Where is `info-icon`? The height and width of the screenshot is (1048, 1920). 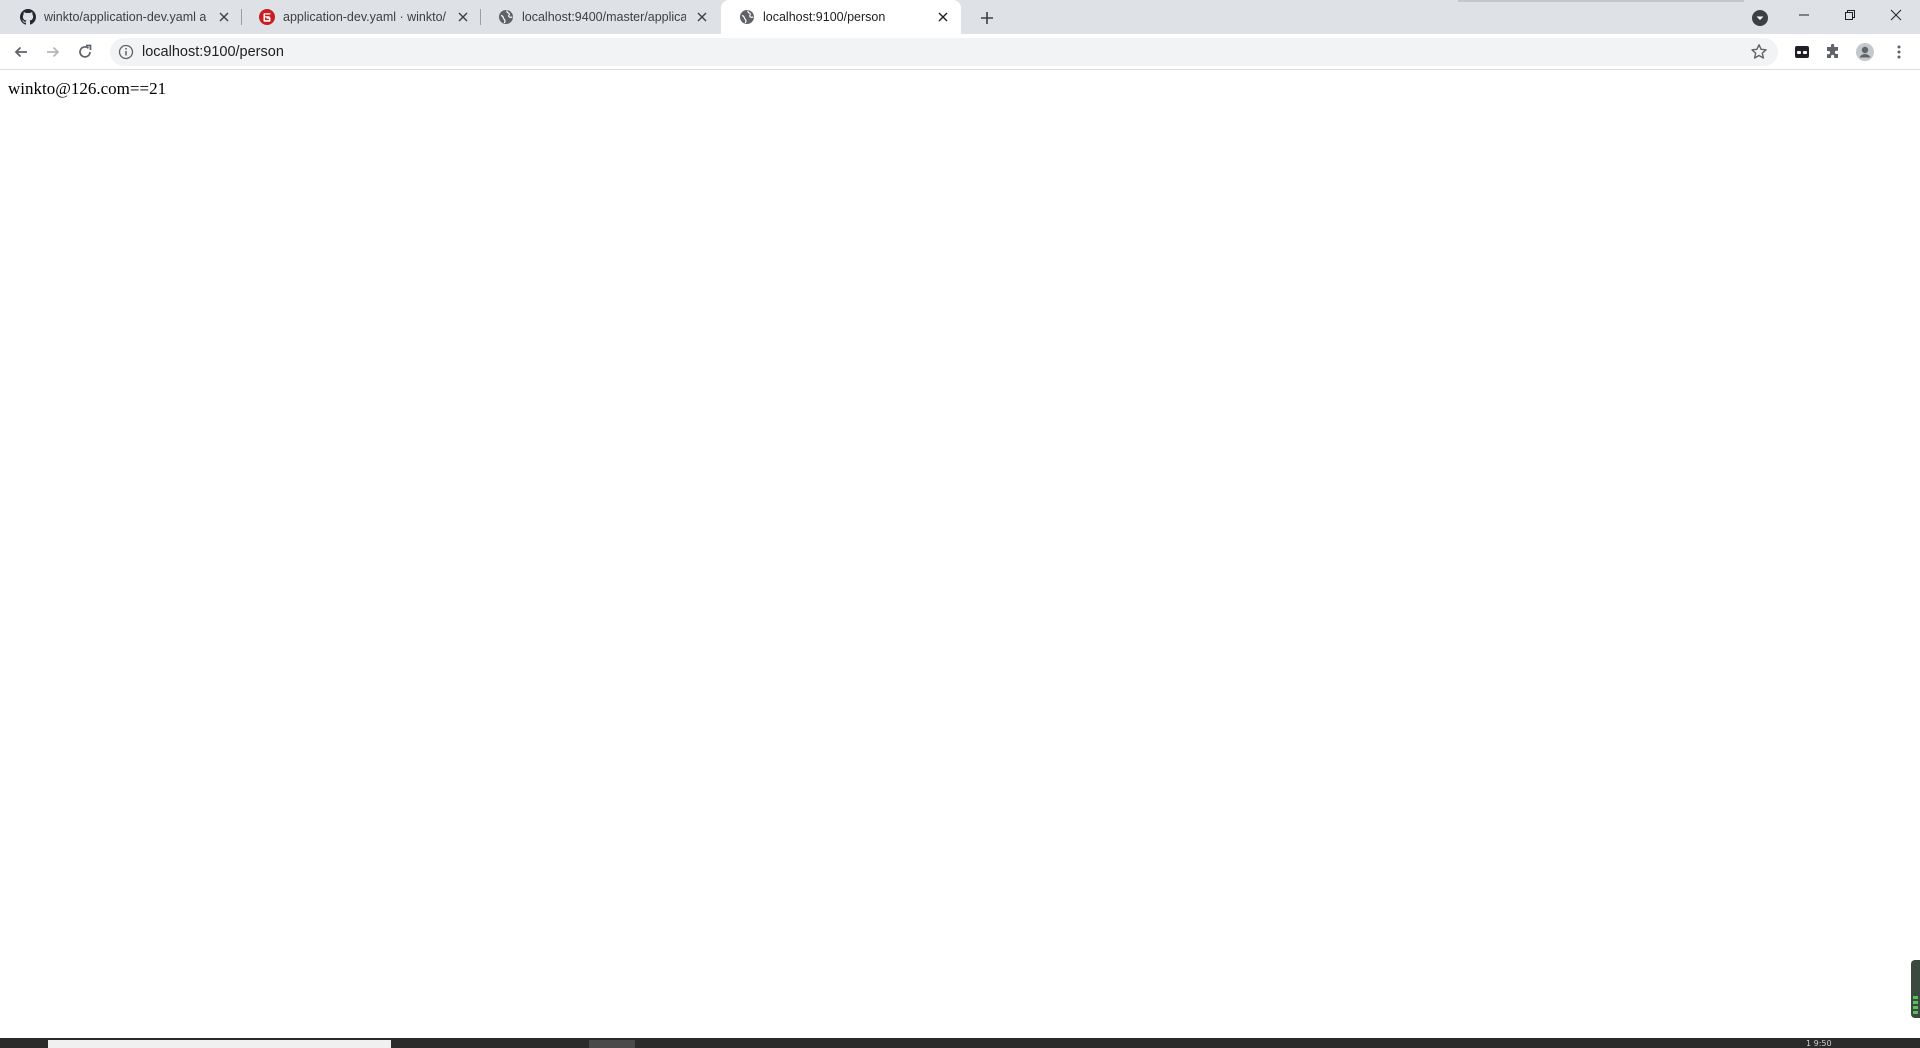
info-icon is located at coordinates (126, 52).